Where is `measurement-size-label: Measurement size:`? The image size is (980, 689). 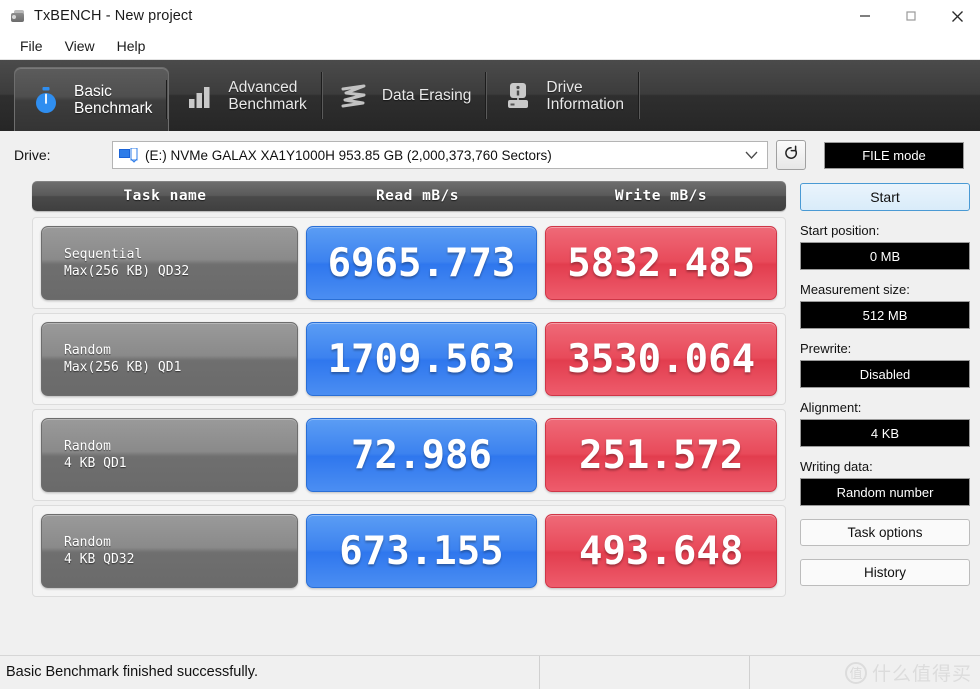
measurement-size-label: Measurement size: is located at coordinates (885, 289).